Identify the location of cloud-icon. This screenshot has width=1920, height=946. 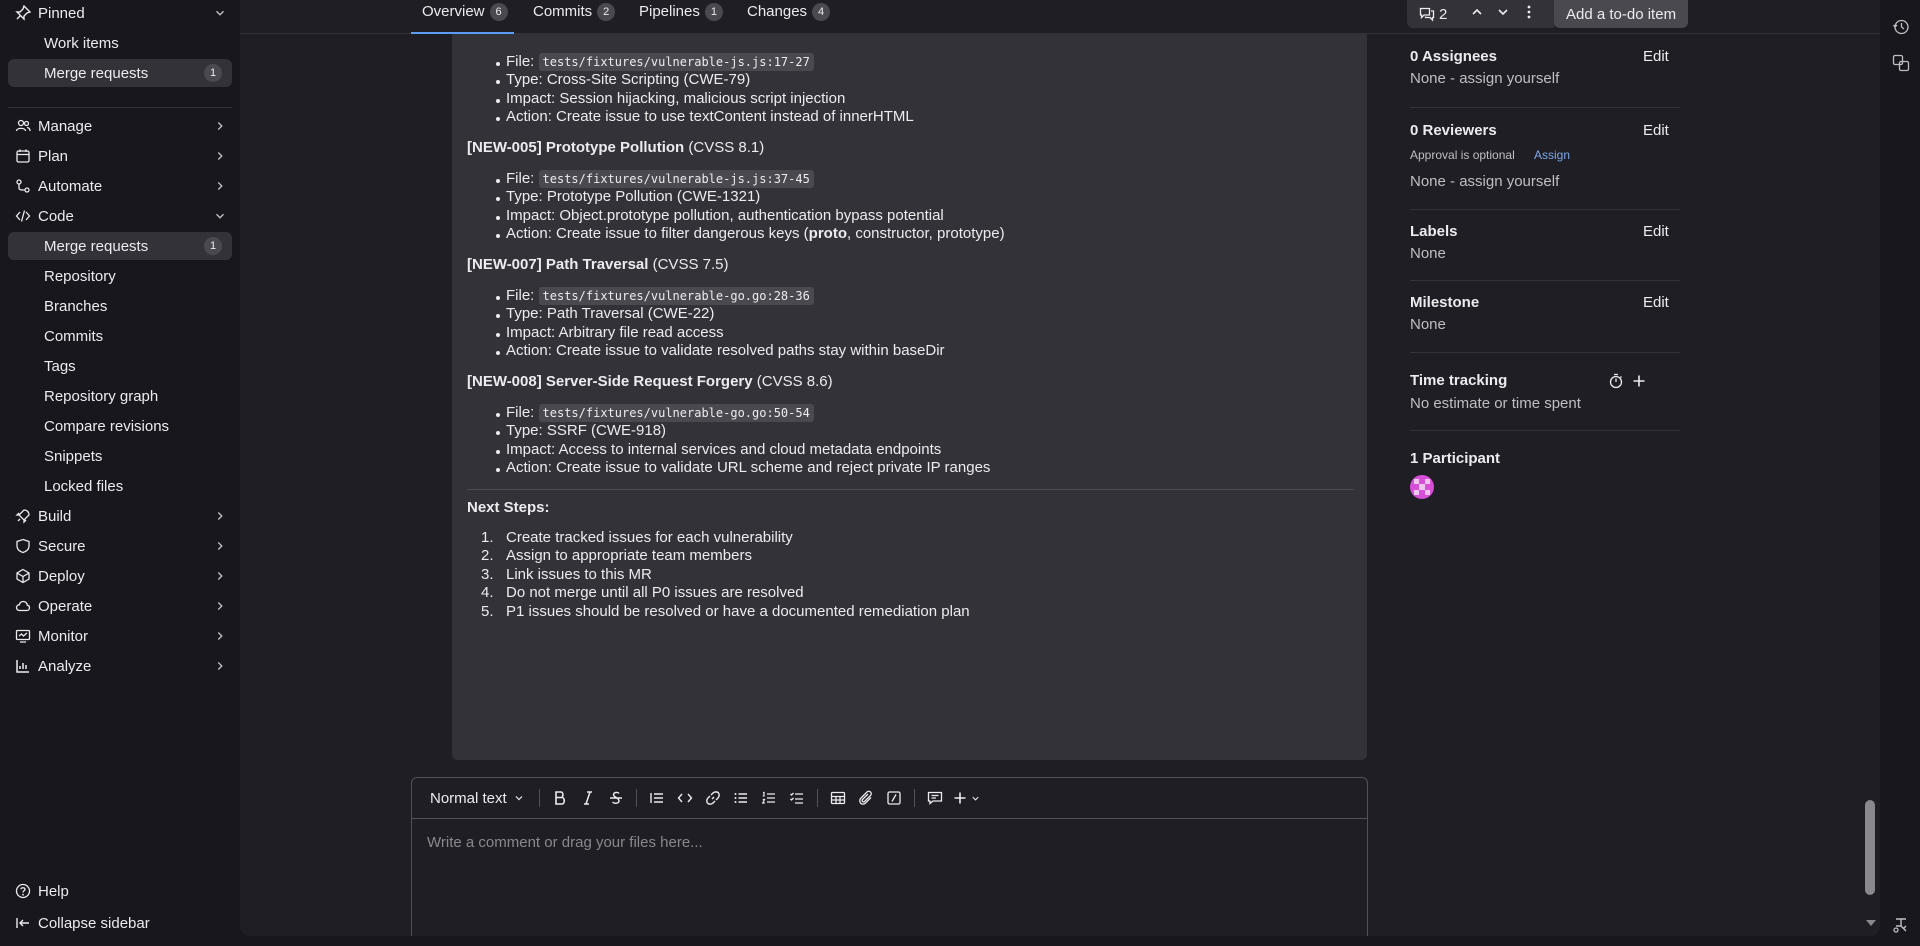
(23, 606).